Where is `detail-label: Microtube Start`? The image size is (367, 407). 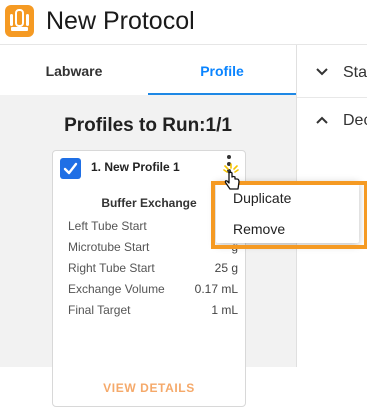
detail-label: Microtube Start is located at coordinates (109, 247).